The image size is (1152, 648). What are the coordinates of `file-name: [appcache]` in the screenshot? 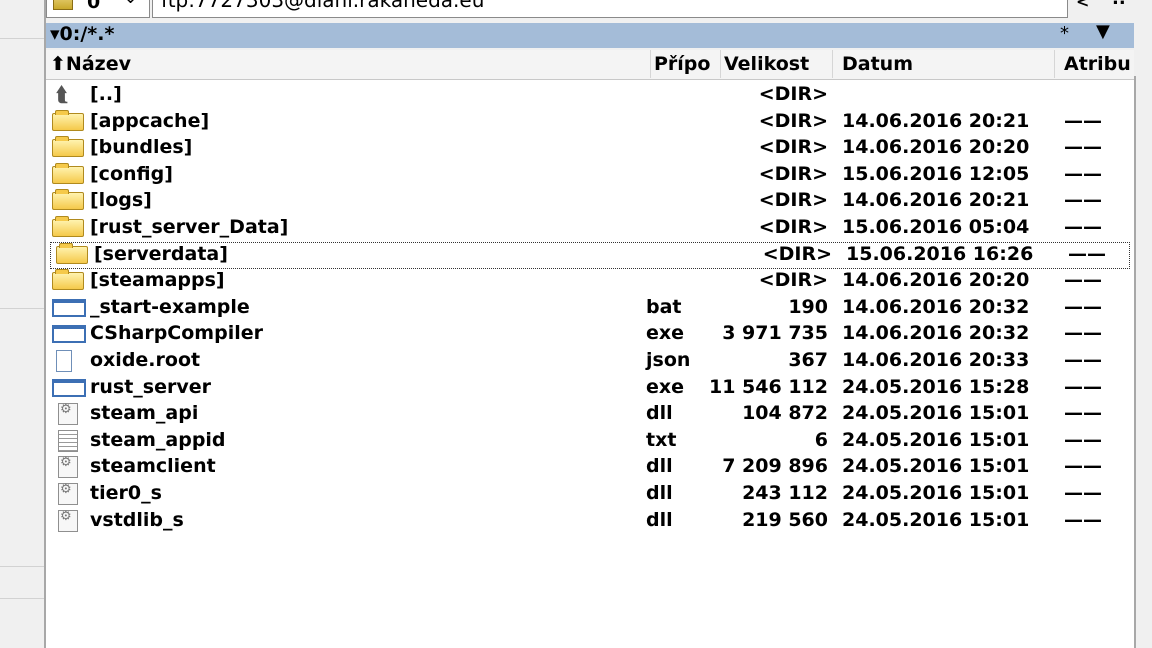 It's located at (150, 121).